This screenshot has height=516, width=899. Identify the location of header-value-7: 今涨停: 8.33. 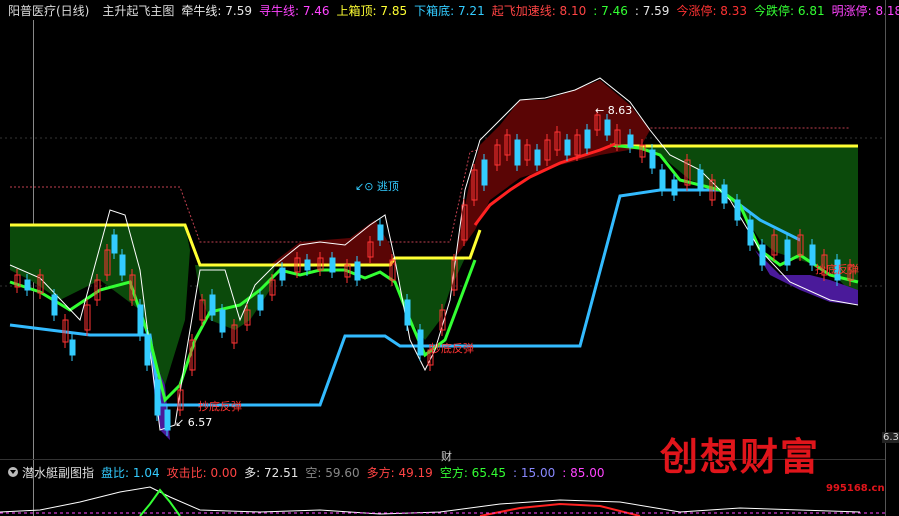
(712, 10).